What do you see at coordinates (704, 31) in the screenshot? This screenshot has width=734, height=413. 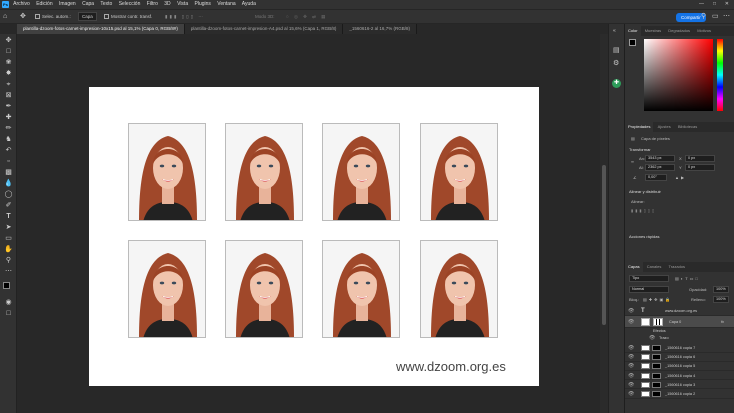 I see `tab-motivos: Motivos` at bounding box center [704, 31].